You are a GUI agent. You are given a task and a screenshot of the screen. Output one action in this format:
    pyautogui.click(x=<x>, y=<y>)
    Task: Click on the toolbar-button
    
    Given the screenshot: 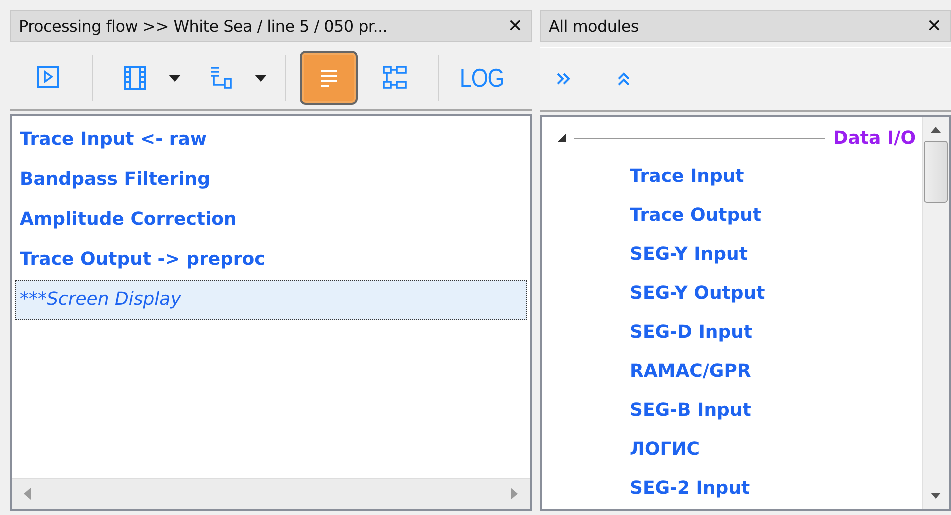 What is the action you would take?
    pyautogui.click(x=329, y=78)
    